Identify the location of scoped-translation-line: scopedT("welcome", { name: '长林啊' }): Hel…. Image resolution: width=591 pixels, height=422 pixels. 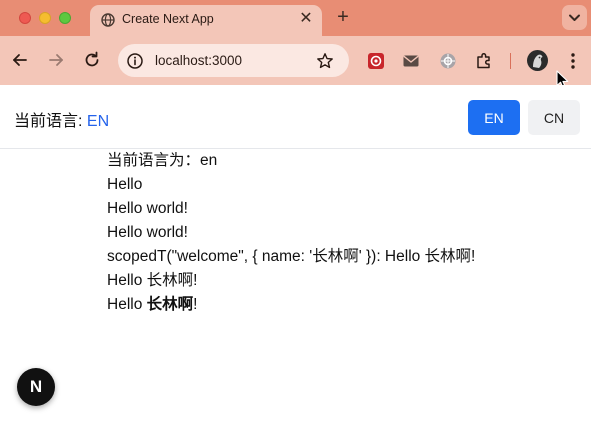
(291, 256).